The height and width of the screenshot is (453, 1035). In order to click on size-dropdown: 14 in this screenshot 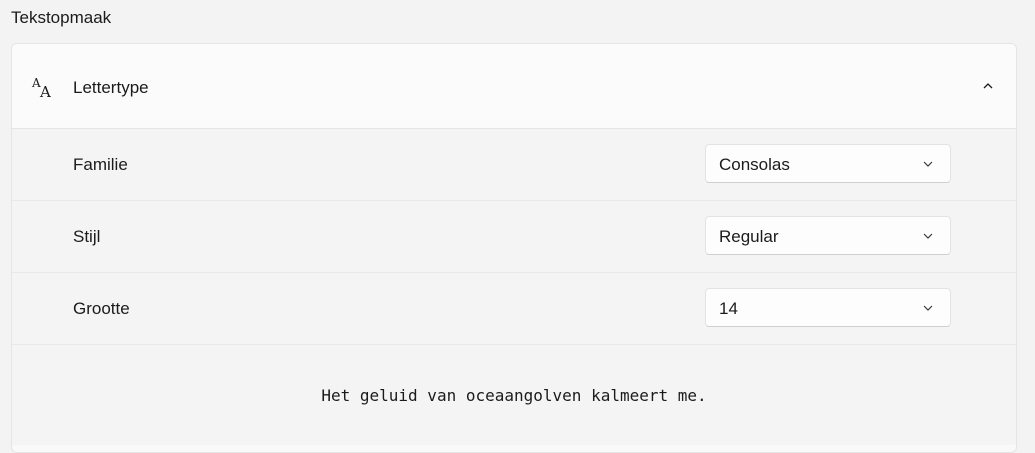, I will do `click(828, 307)`.